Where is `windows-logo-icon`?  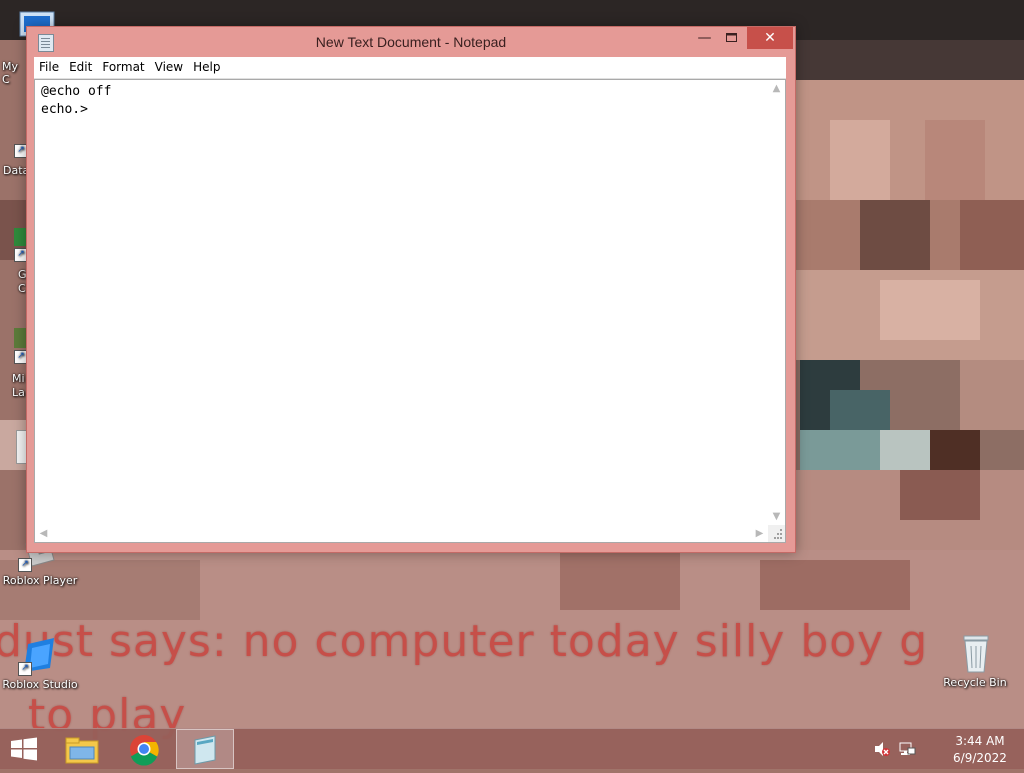 windows-logo-icon is located at coordinates (24, 749).